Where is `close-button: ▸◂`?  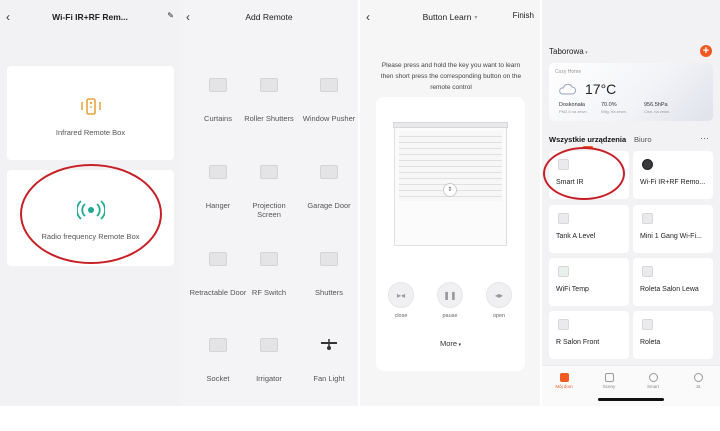 close-button: ▸◂ is located at coordinates (401, 295).